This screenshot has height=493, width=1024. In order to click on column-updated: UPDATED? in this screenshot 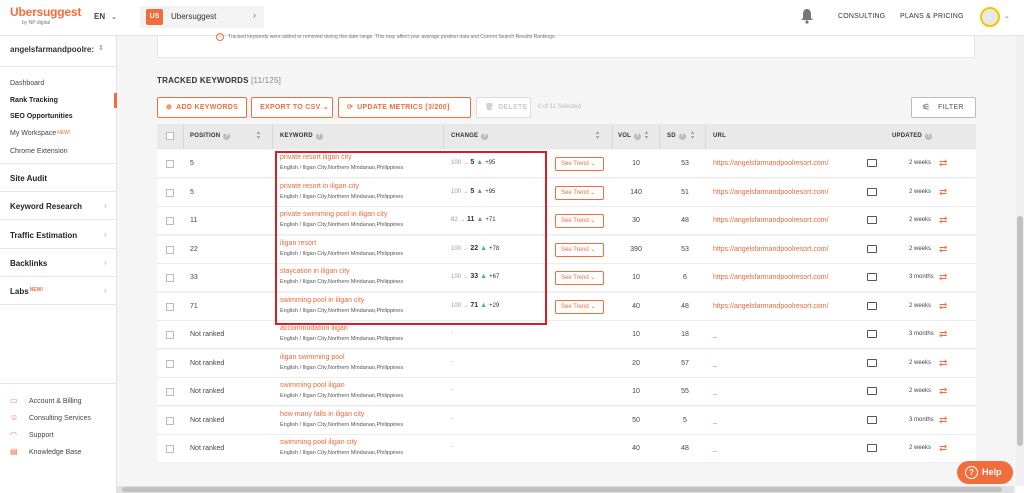, I will do `click(912, 136)`.